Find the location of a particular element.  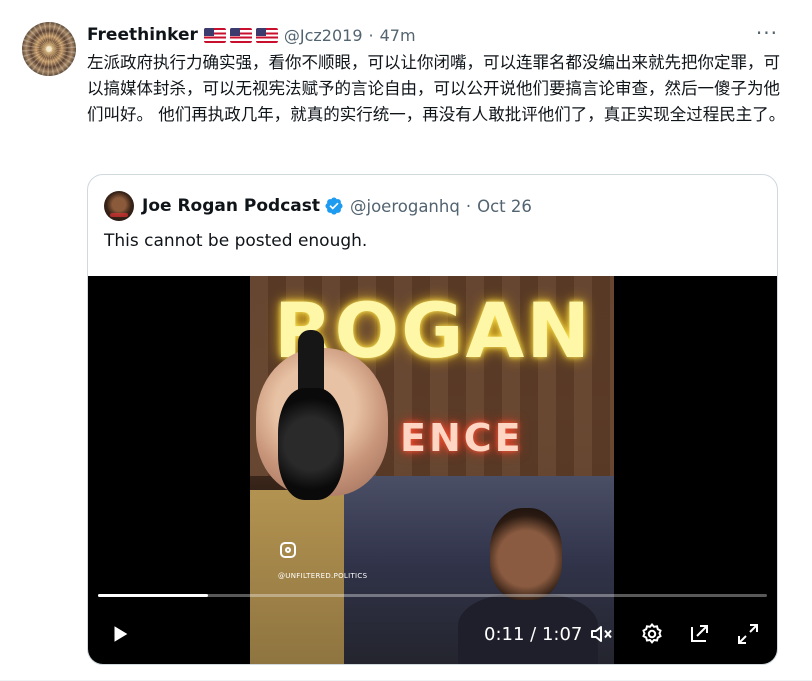

quoted-author-name: Joe Rogan Podcast is located at coordinates (231, 206).